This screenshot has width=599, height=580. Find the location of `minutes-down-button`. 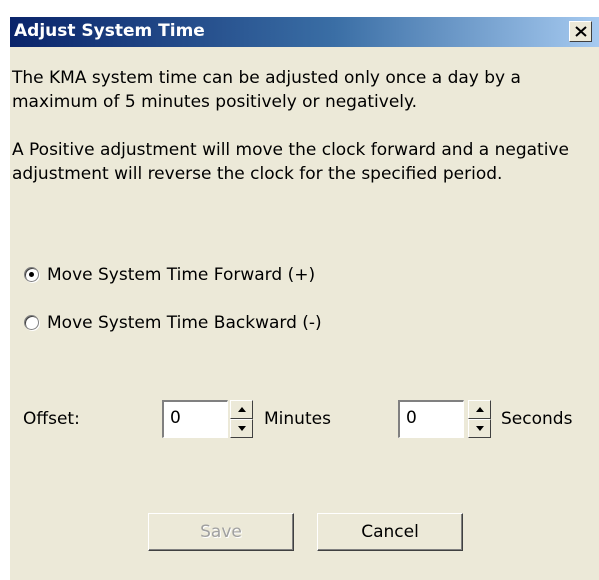

minutes-down-button is located at coordinates (241, 428).